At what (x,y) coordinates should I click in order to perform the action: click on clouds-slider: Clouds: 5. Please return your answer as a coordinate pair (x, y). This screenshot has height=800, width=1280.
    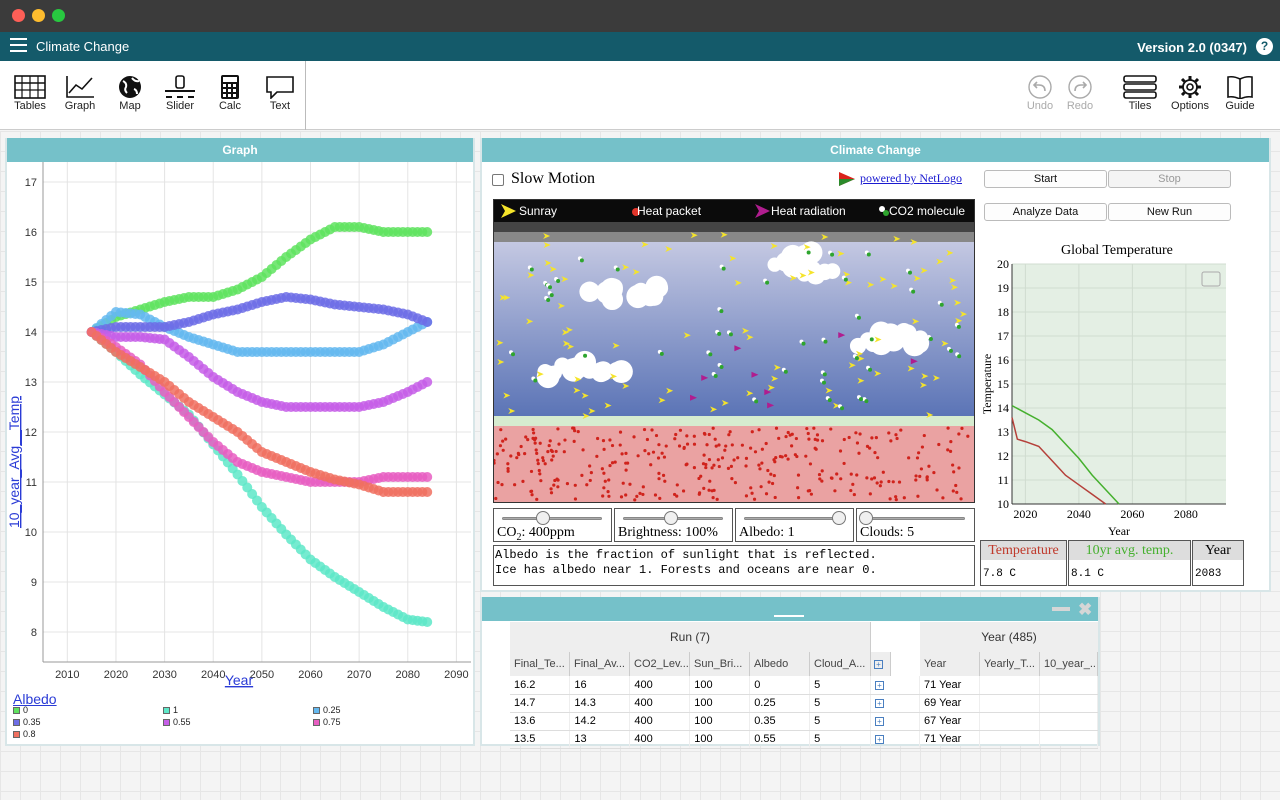
    Looking at the image, I should click on (915, 525).